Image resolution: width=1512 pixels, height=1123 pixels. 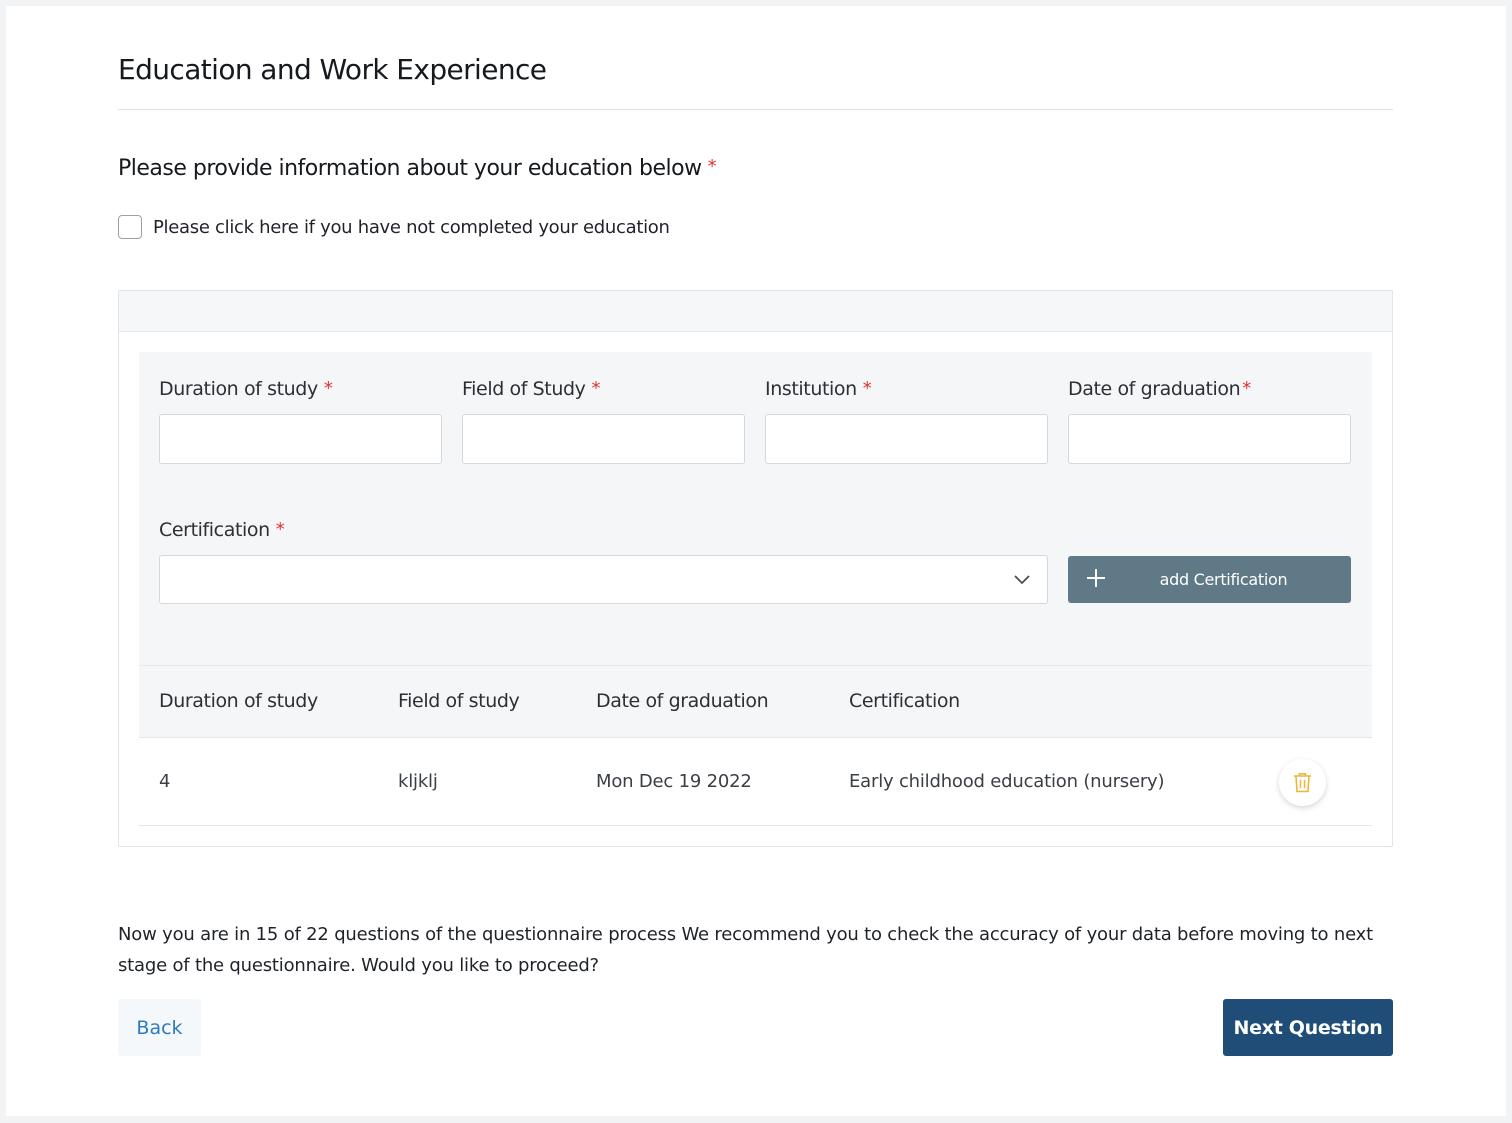 I want to click on date-of-graduation-input, so click(x=1209, y=439).